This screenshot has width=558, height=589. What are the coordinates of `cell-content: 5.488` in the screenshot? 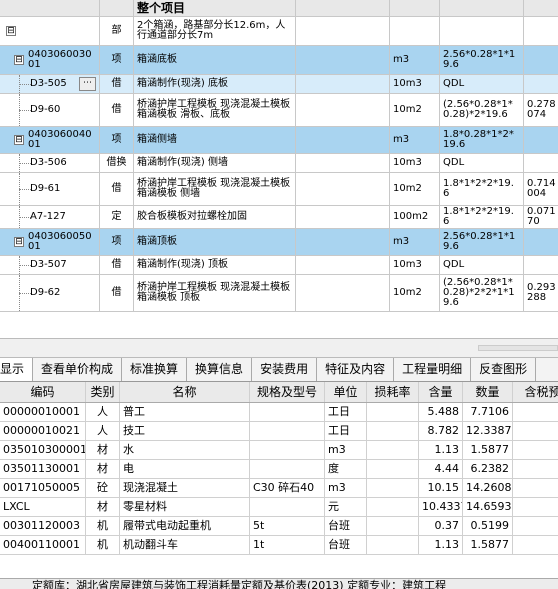 It's located at (441, 412).